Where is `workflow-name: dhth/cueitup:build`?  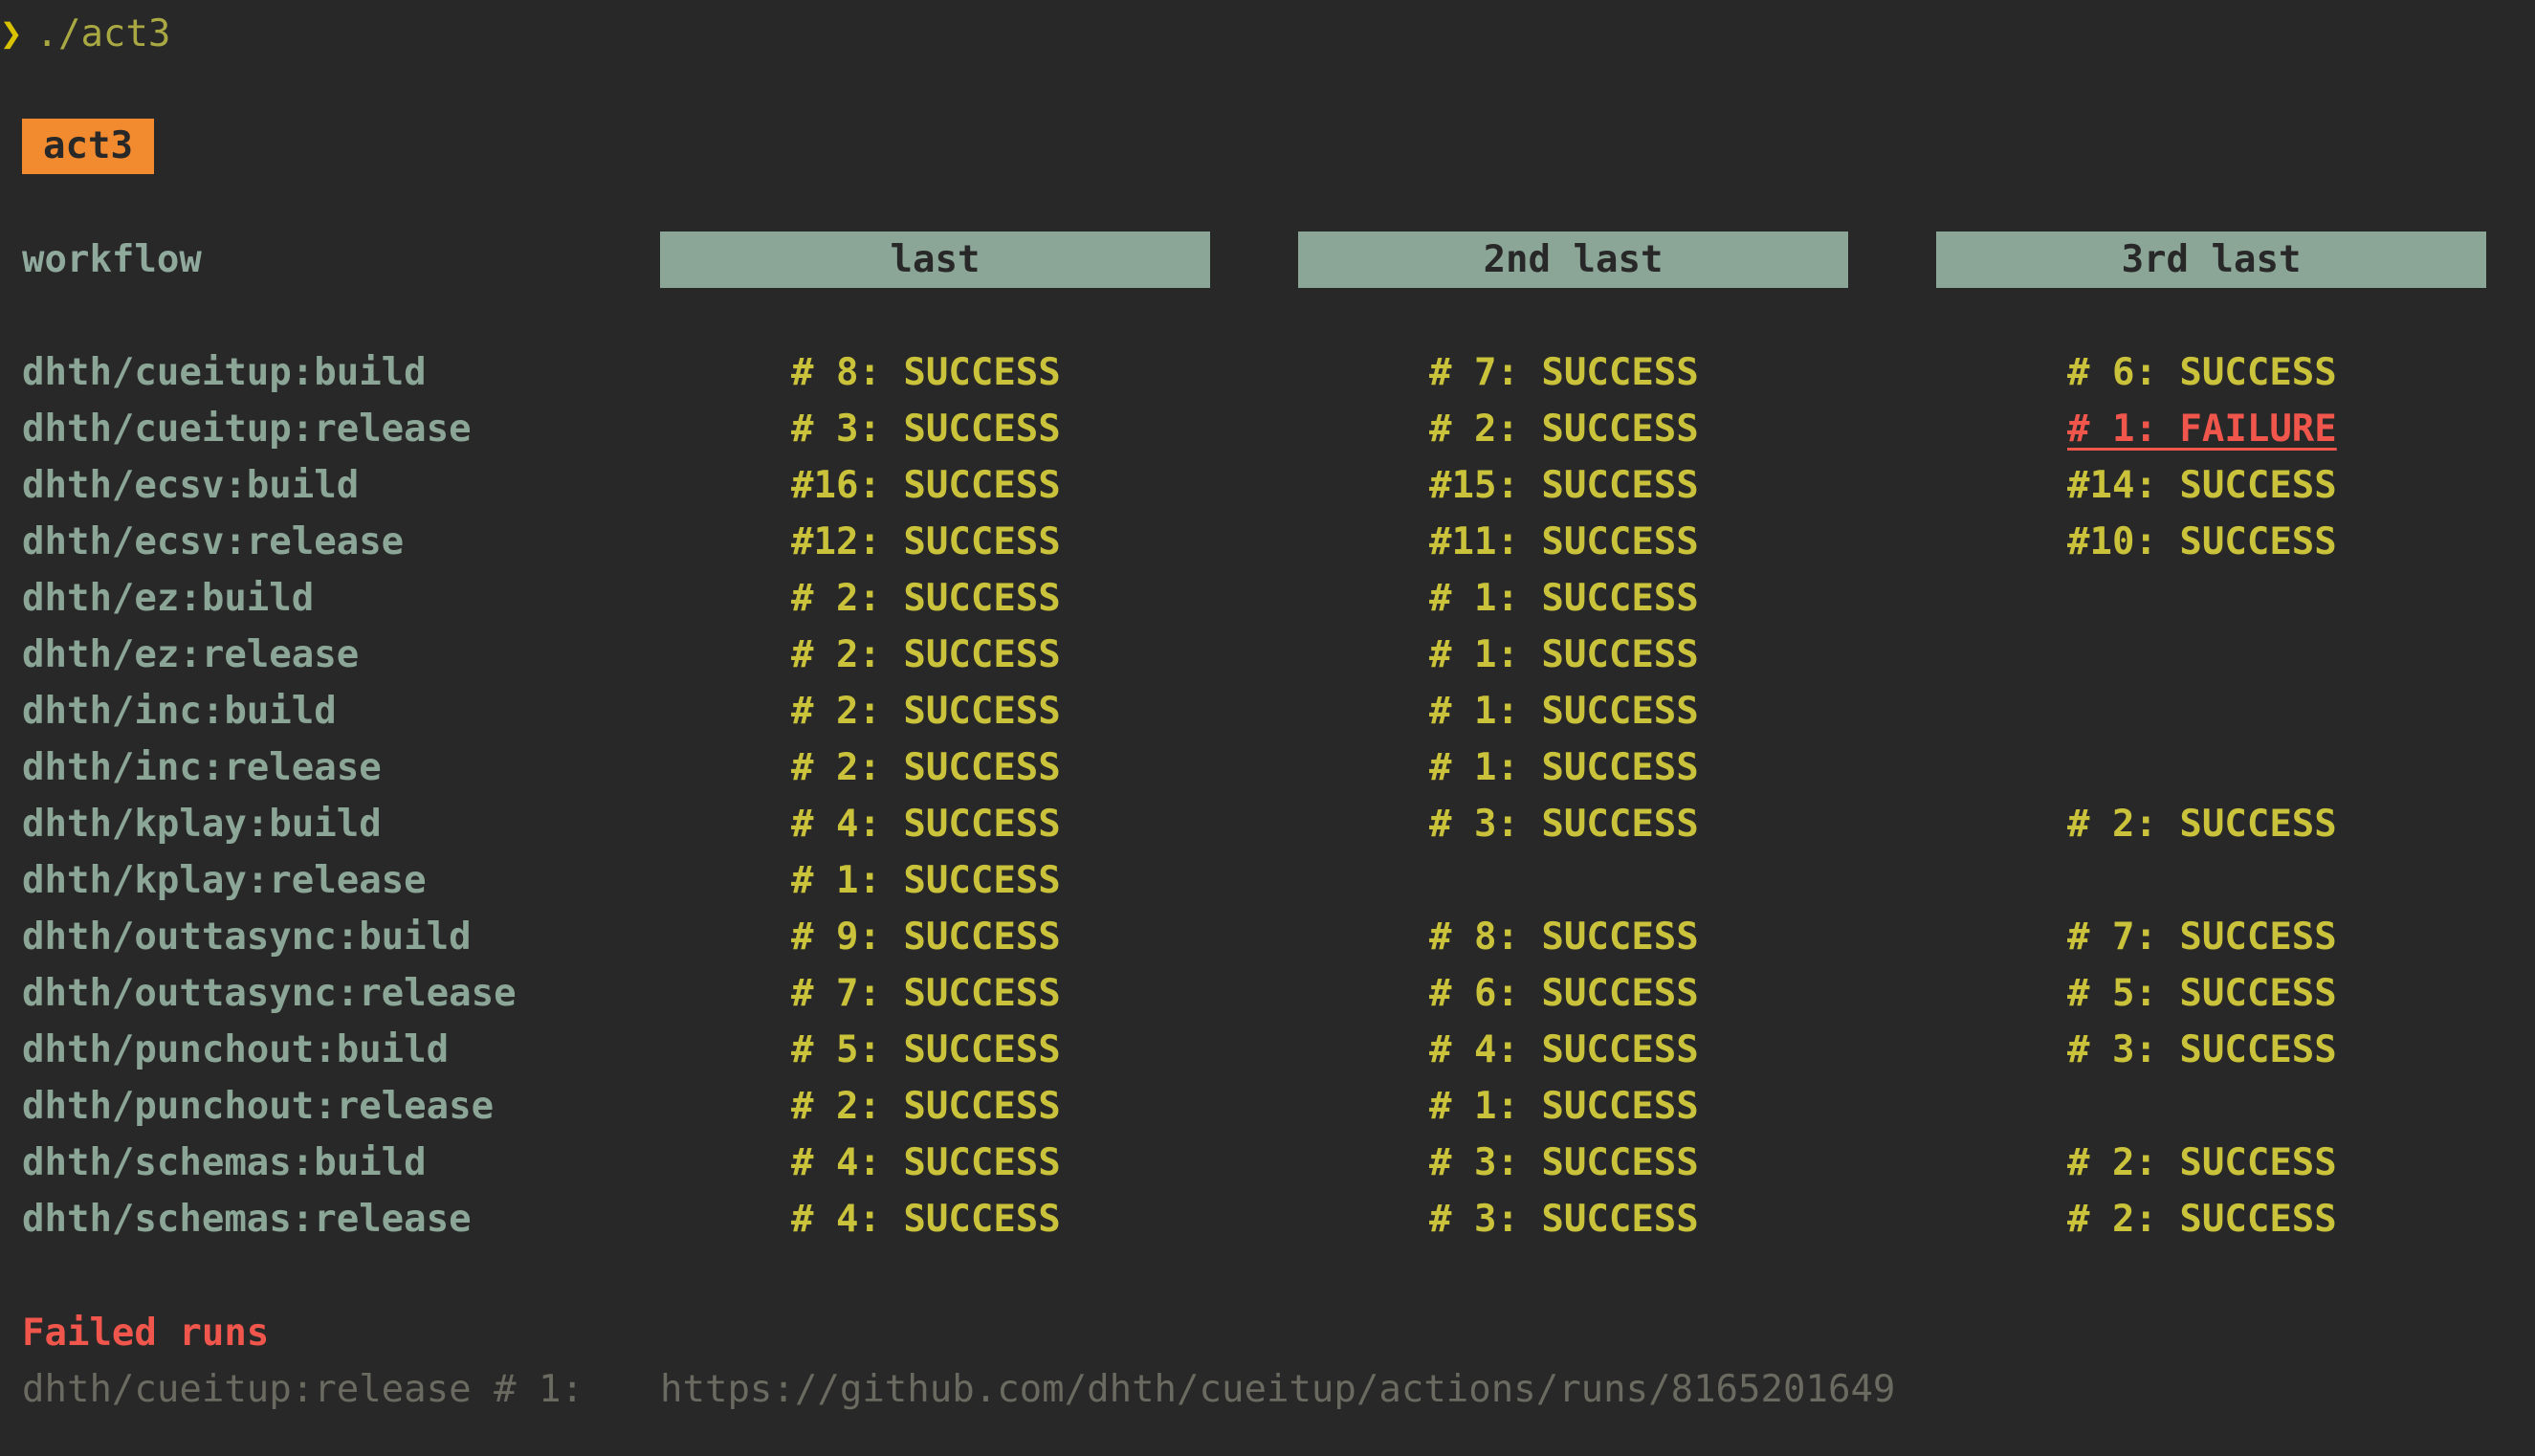 workflow-name: dhth/cueitup:build is located at coordinates (224, 373).